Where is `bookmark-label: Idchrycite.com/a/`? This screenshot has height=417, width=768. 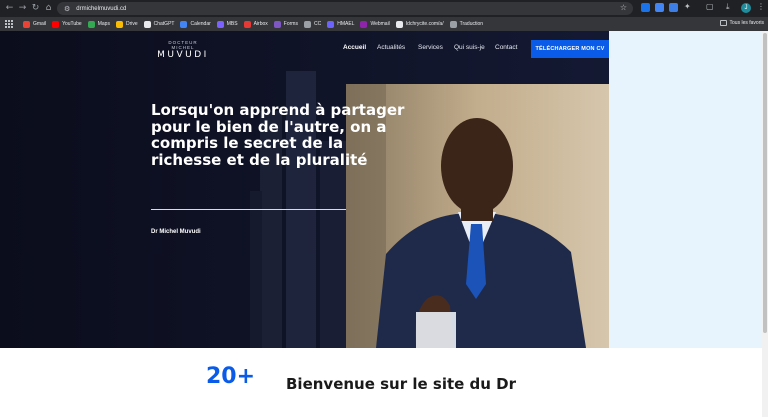
bookmark-label: Idchrycite.com/a/ is located at coordinates (424, 24).